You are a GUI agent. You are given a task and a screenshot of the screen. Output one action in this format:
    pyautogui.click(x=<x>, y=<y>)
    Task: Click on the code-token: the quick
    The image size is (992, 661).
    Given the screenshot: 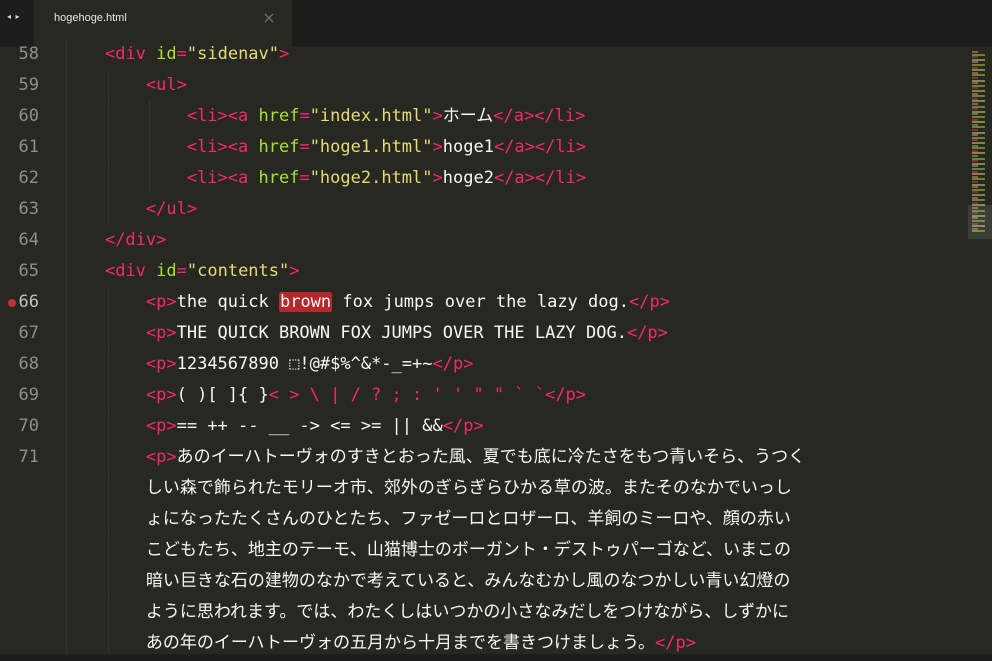 What is the action you would take?
    pyautogui.click(x=227, y=302)
    